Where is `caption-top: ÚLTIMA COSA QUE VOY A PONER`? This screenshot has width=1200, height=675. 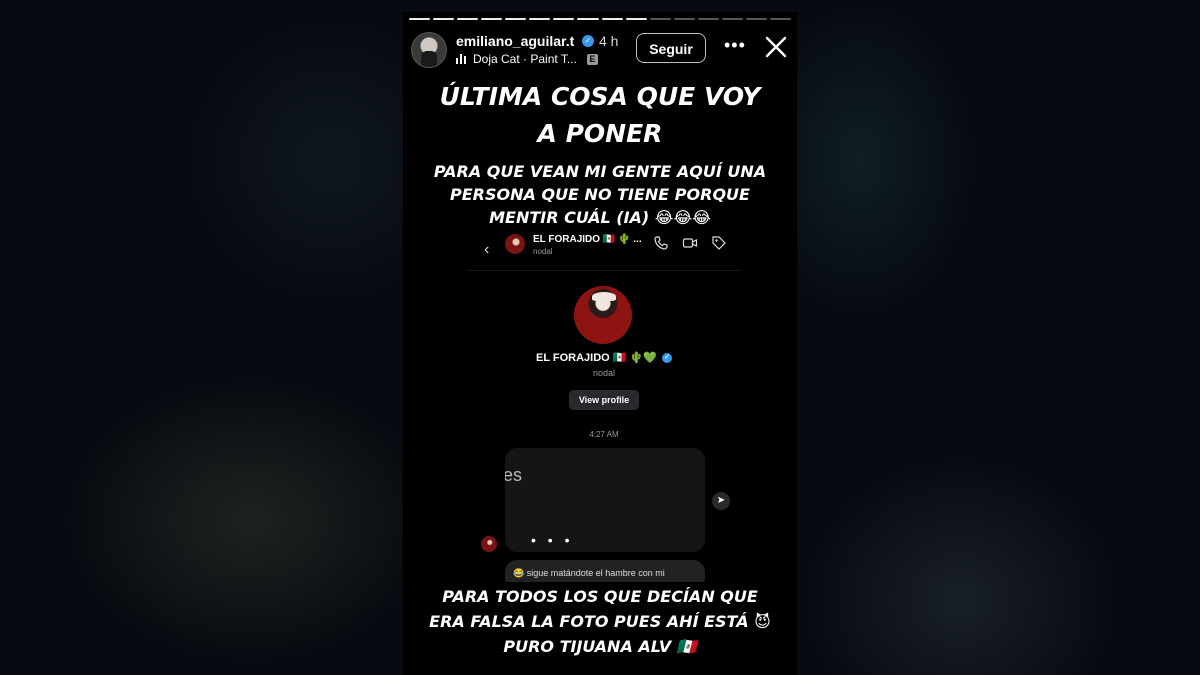 caption-top: ÚLTIMA COSA QUE VOY A PONER is located at coordinates (600, 115).